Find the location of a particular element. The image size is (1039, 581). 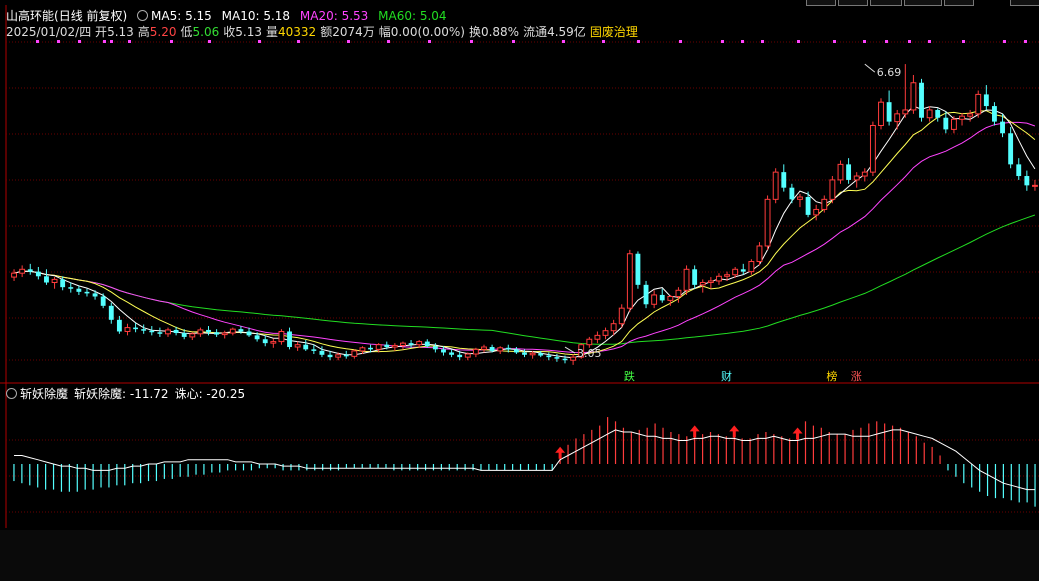

concept-tag: 固废治理 is located at coordinates (614, 32).